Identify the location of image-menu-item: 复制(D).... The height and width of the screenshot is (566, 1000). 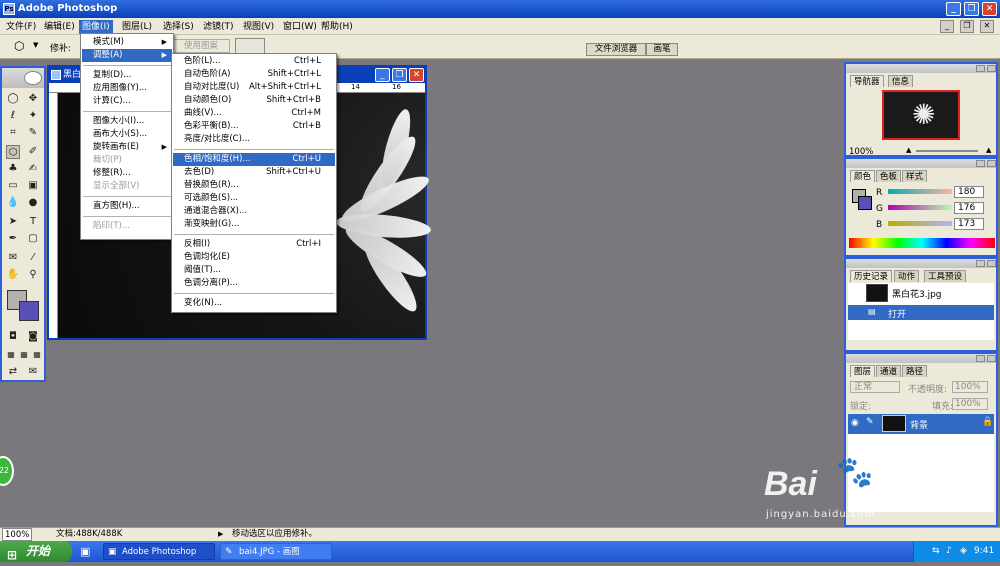
(127, 75).